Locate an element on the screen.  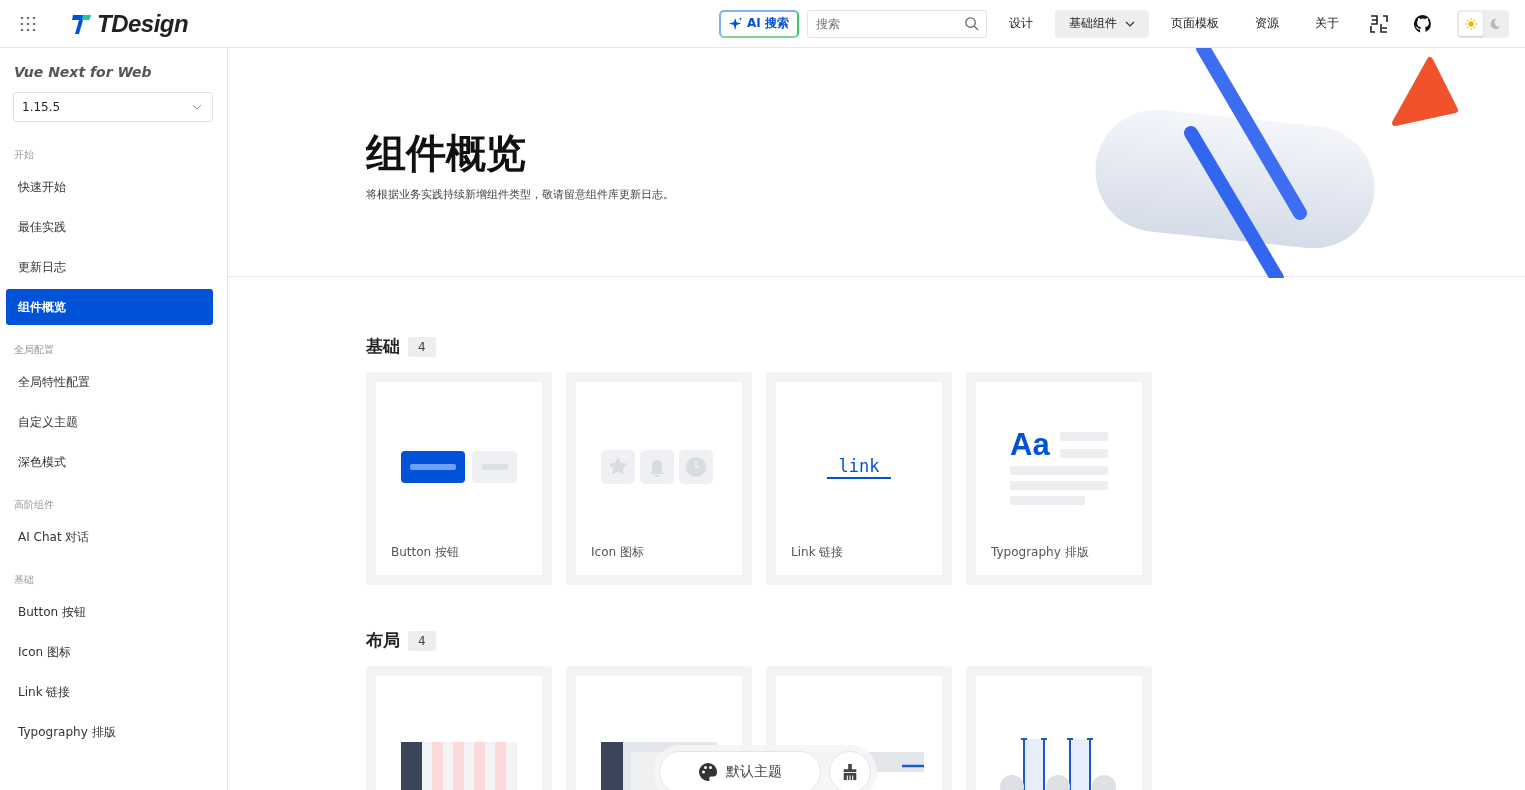
link-preview: link is located at coordinates (859, 467).